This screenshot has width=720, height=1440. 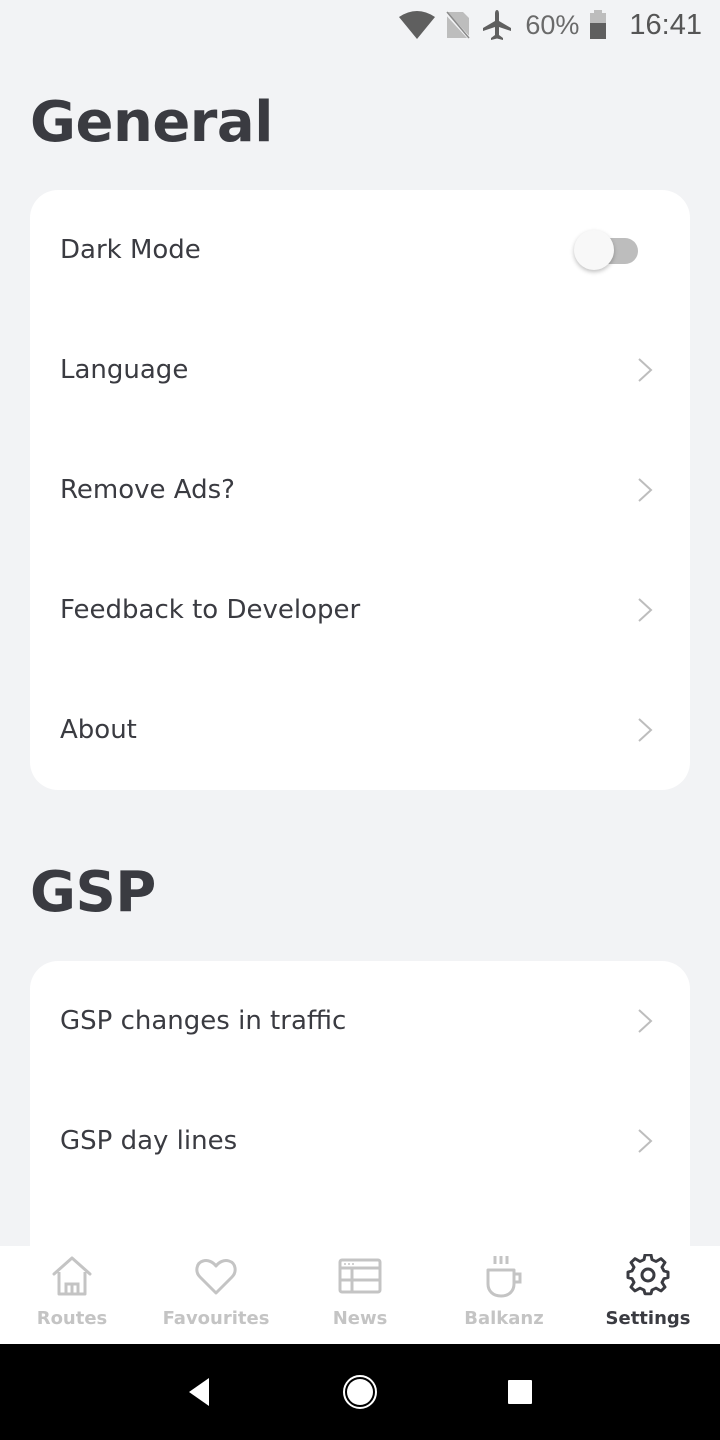 I want to click on recents-square-icon, so click(x=520, y=1392).